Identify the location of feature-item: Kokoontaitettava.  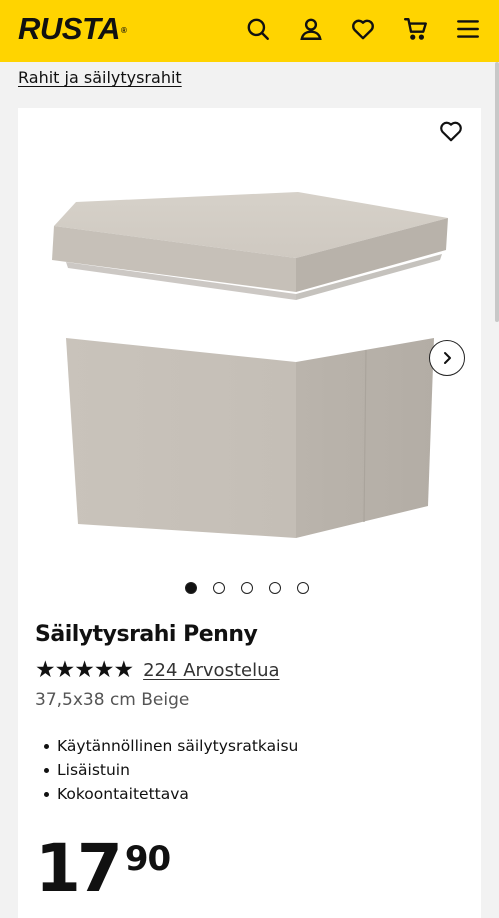
(166, 794).